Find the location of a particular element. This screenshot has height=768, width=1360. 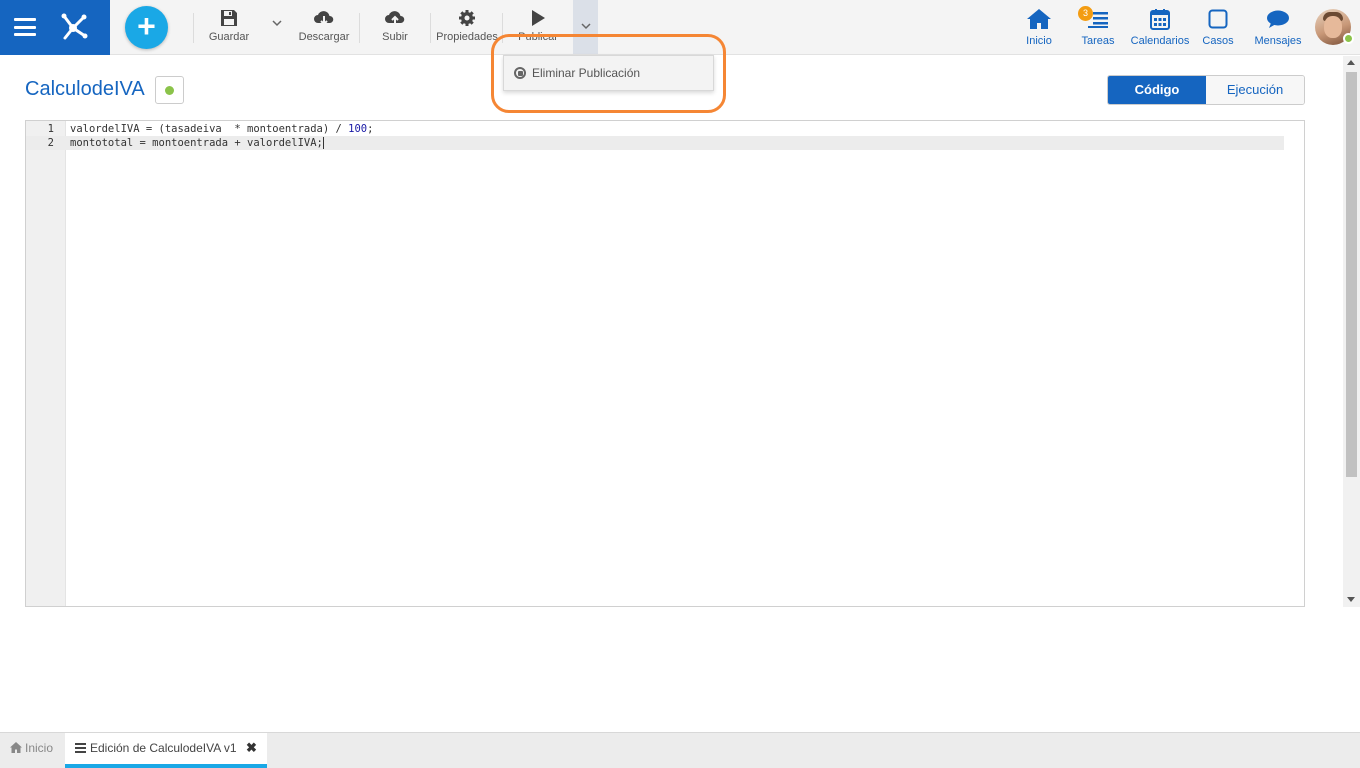

nav-inicio: Inicio is located at coordinates (1039, 27).